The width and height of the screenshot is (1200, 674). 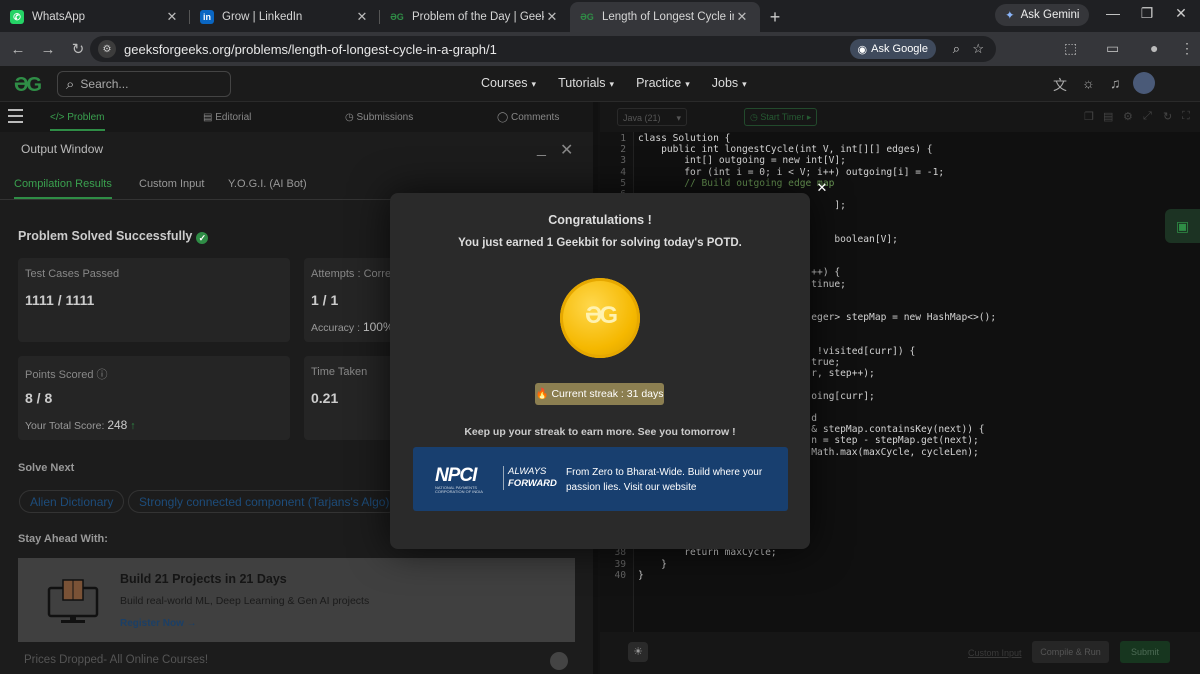 I want to click on close-modal-icon: ✕, so click(x=822, y=188).